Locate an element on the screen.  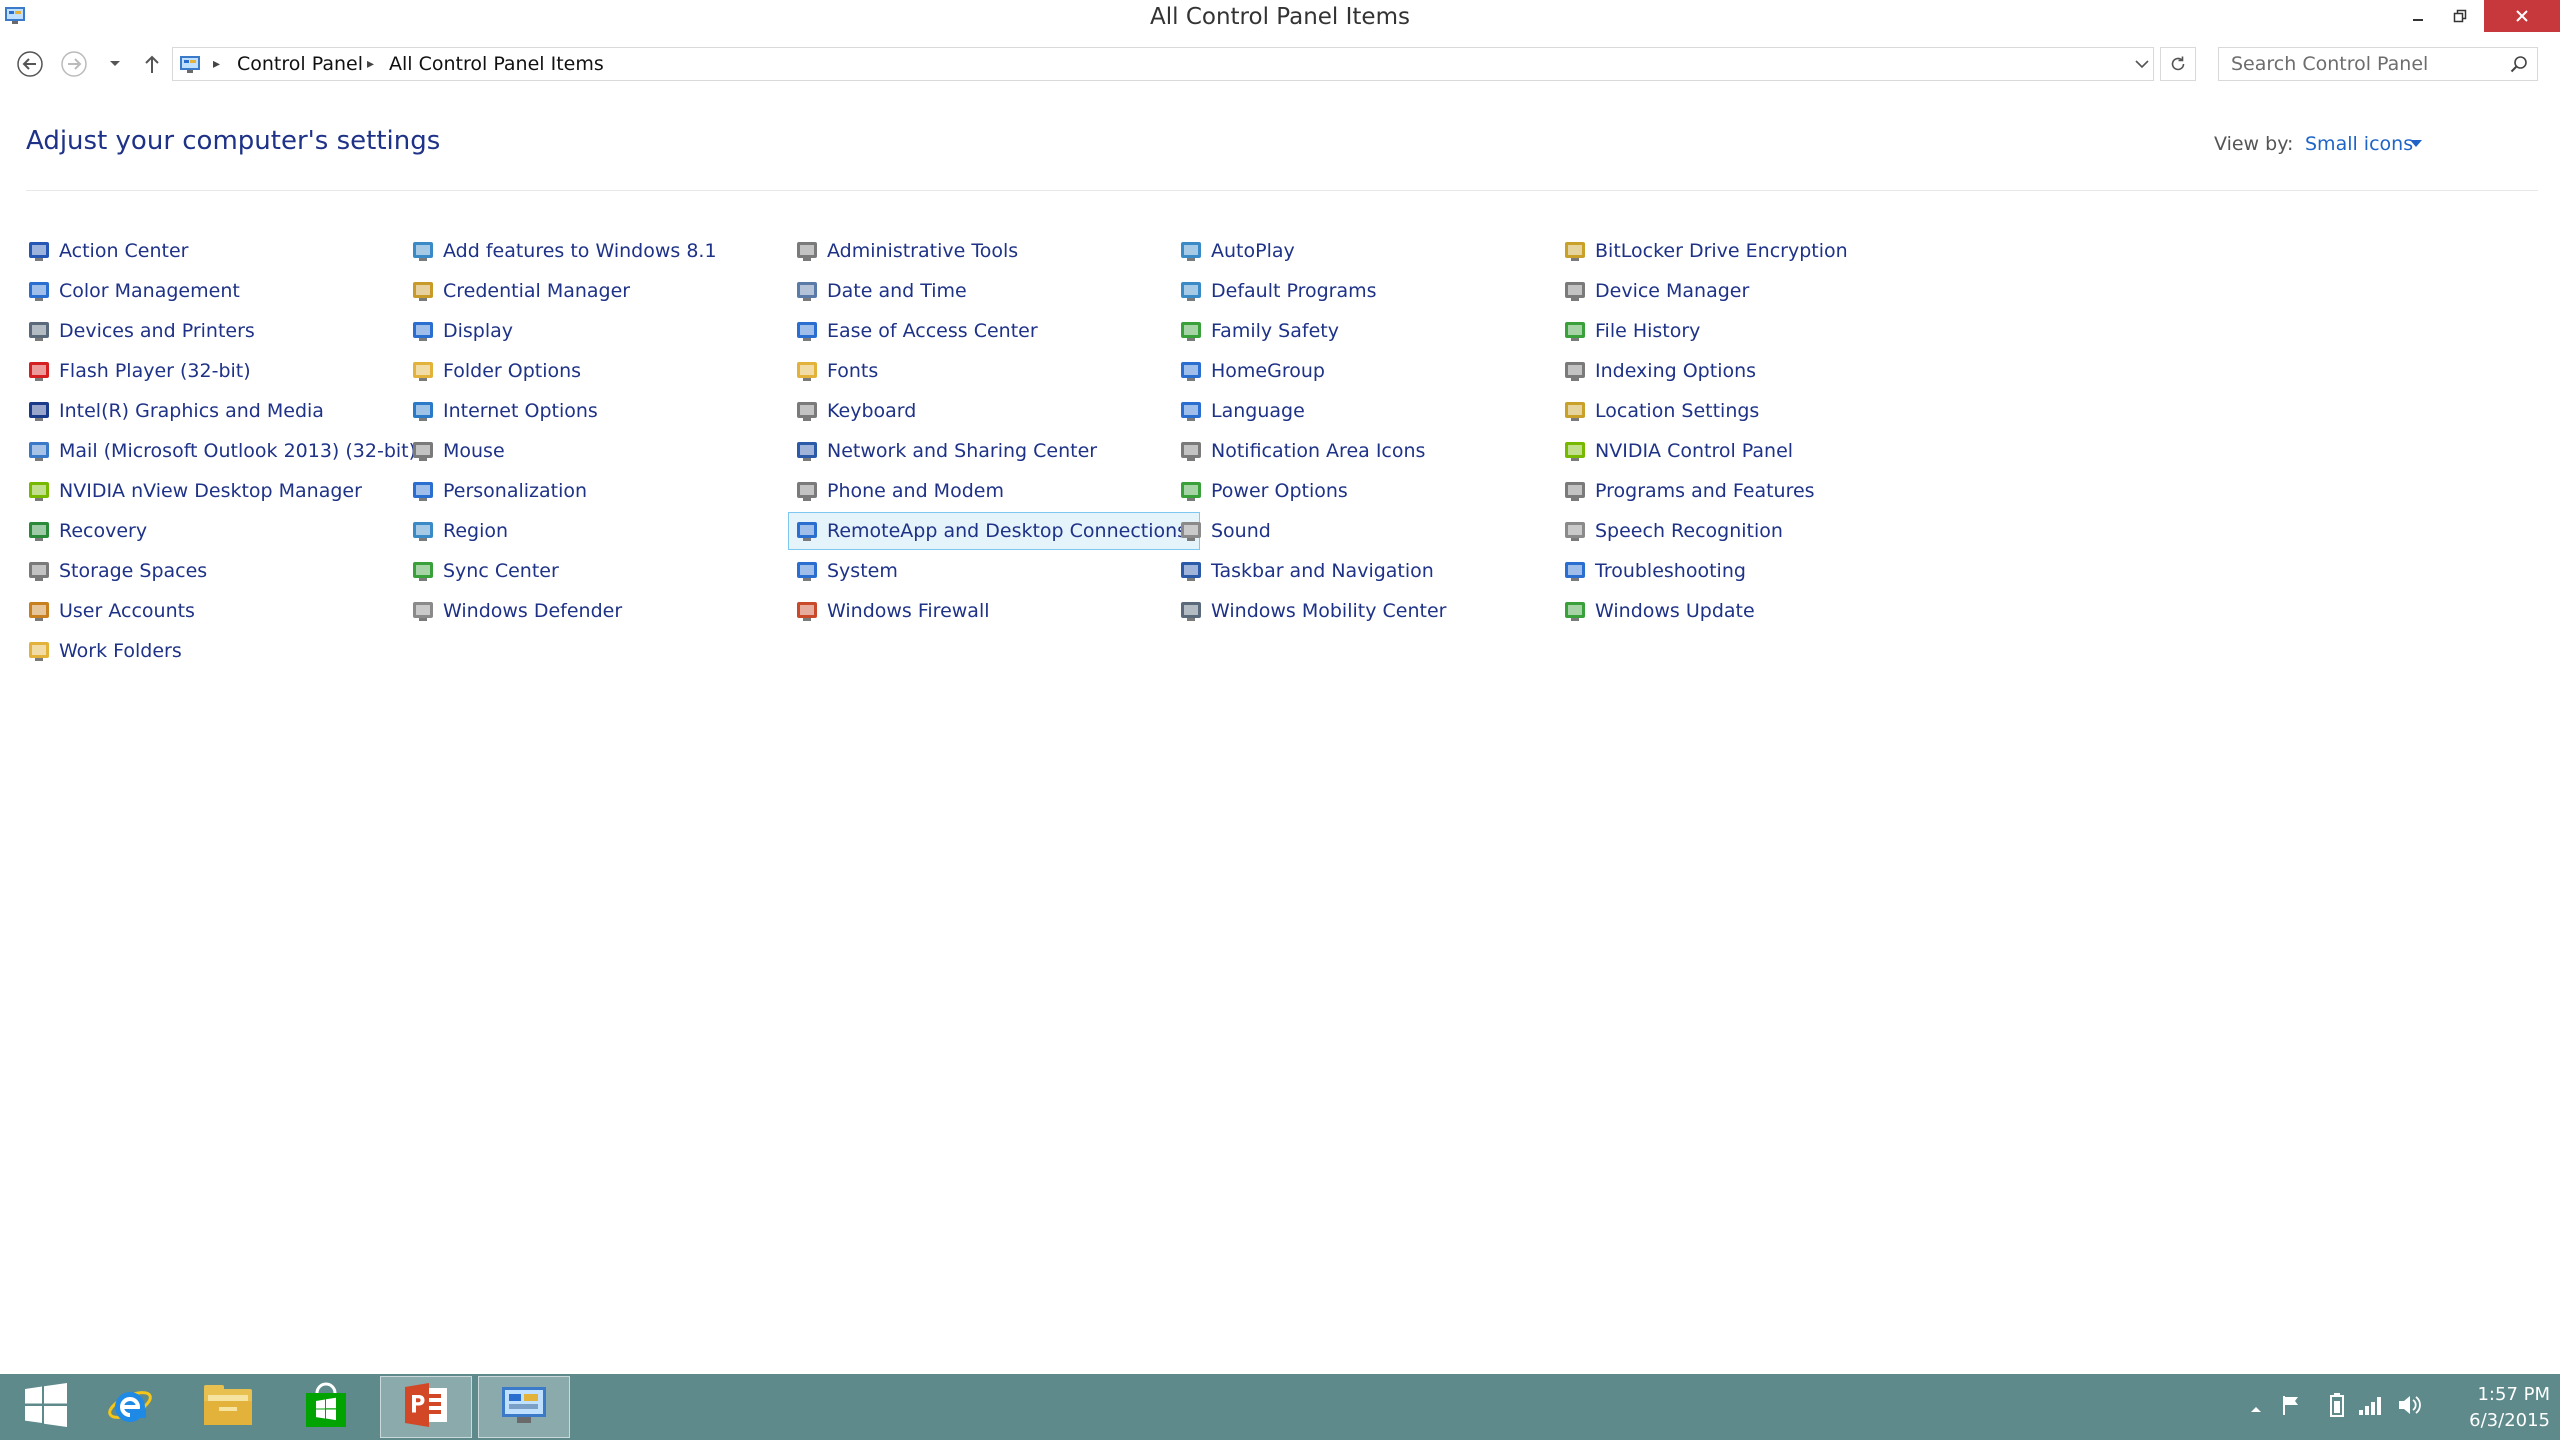
battery-tray is located at coordinates (2337, 1407).